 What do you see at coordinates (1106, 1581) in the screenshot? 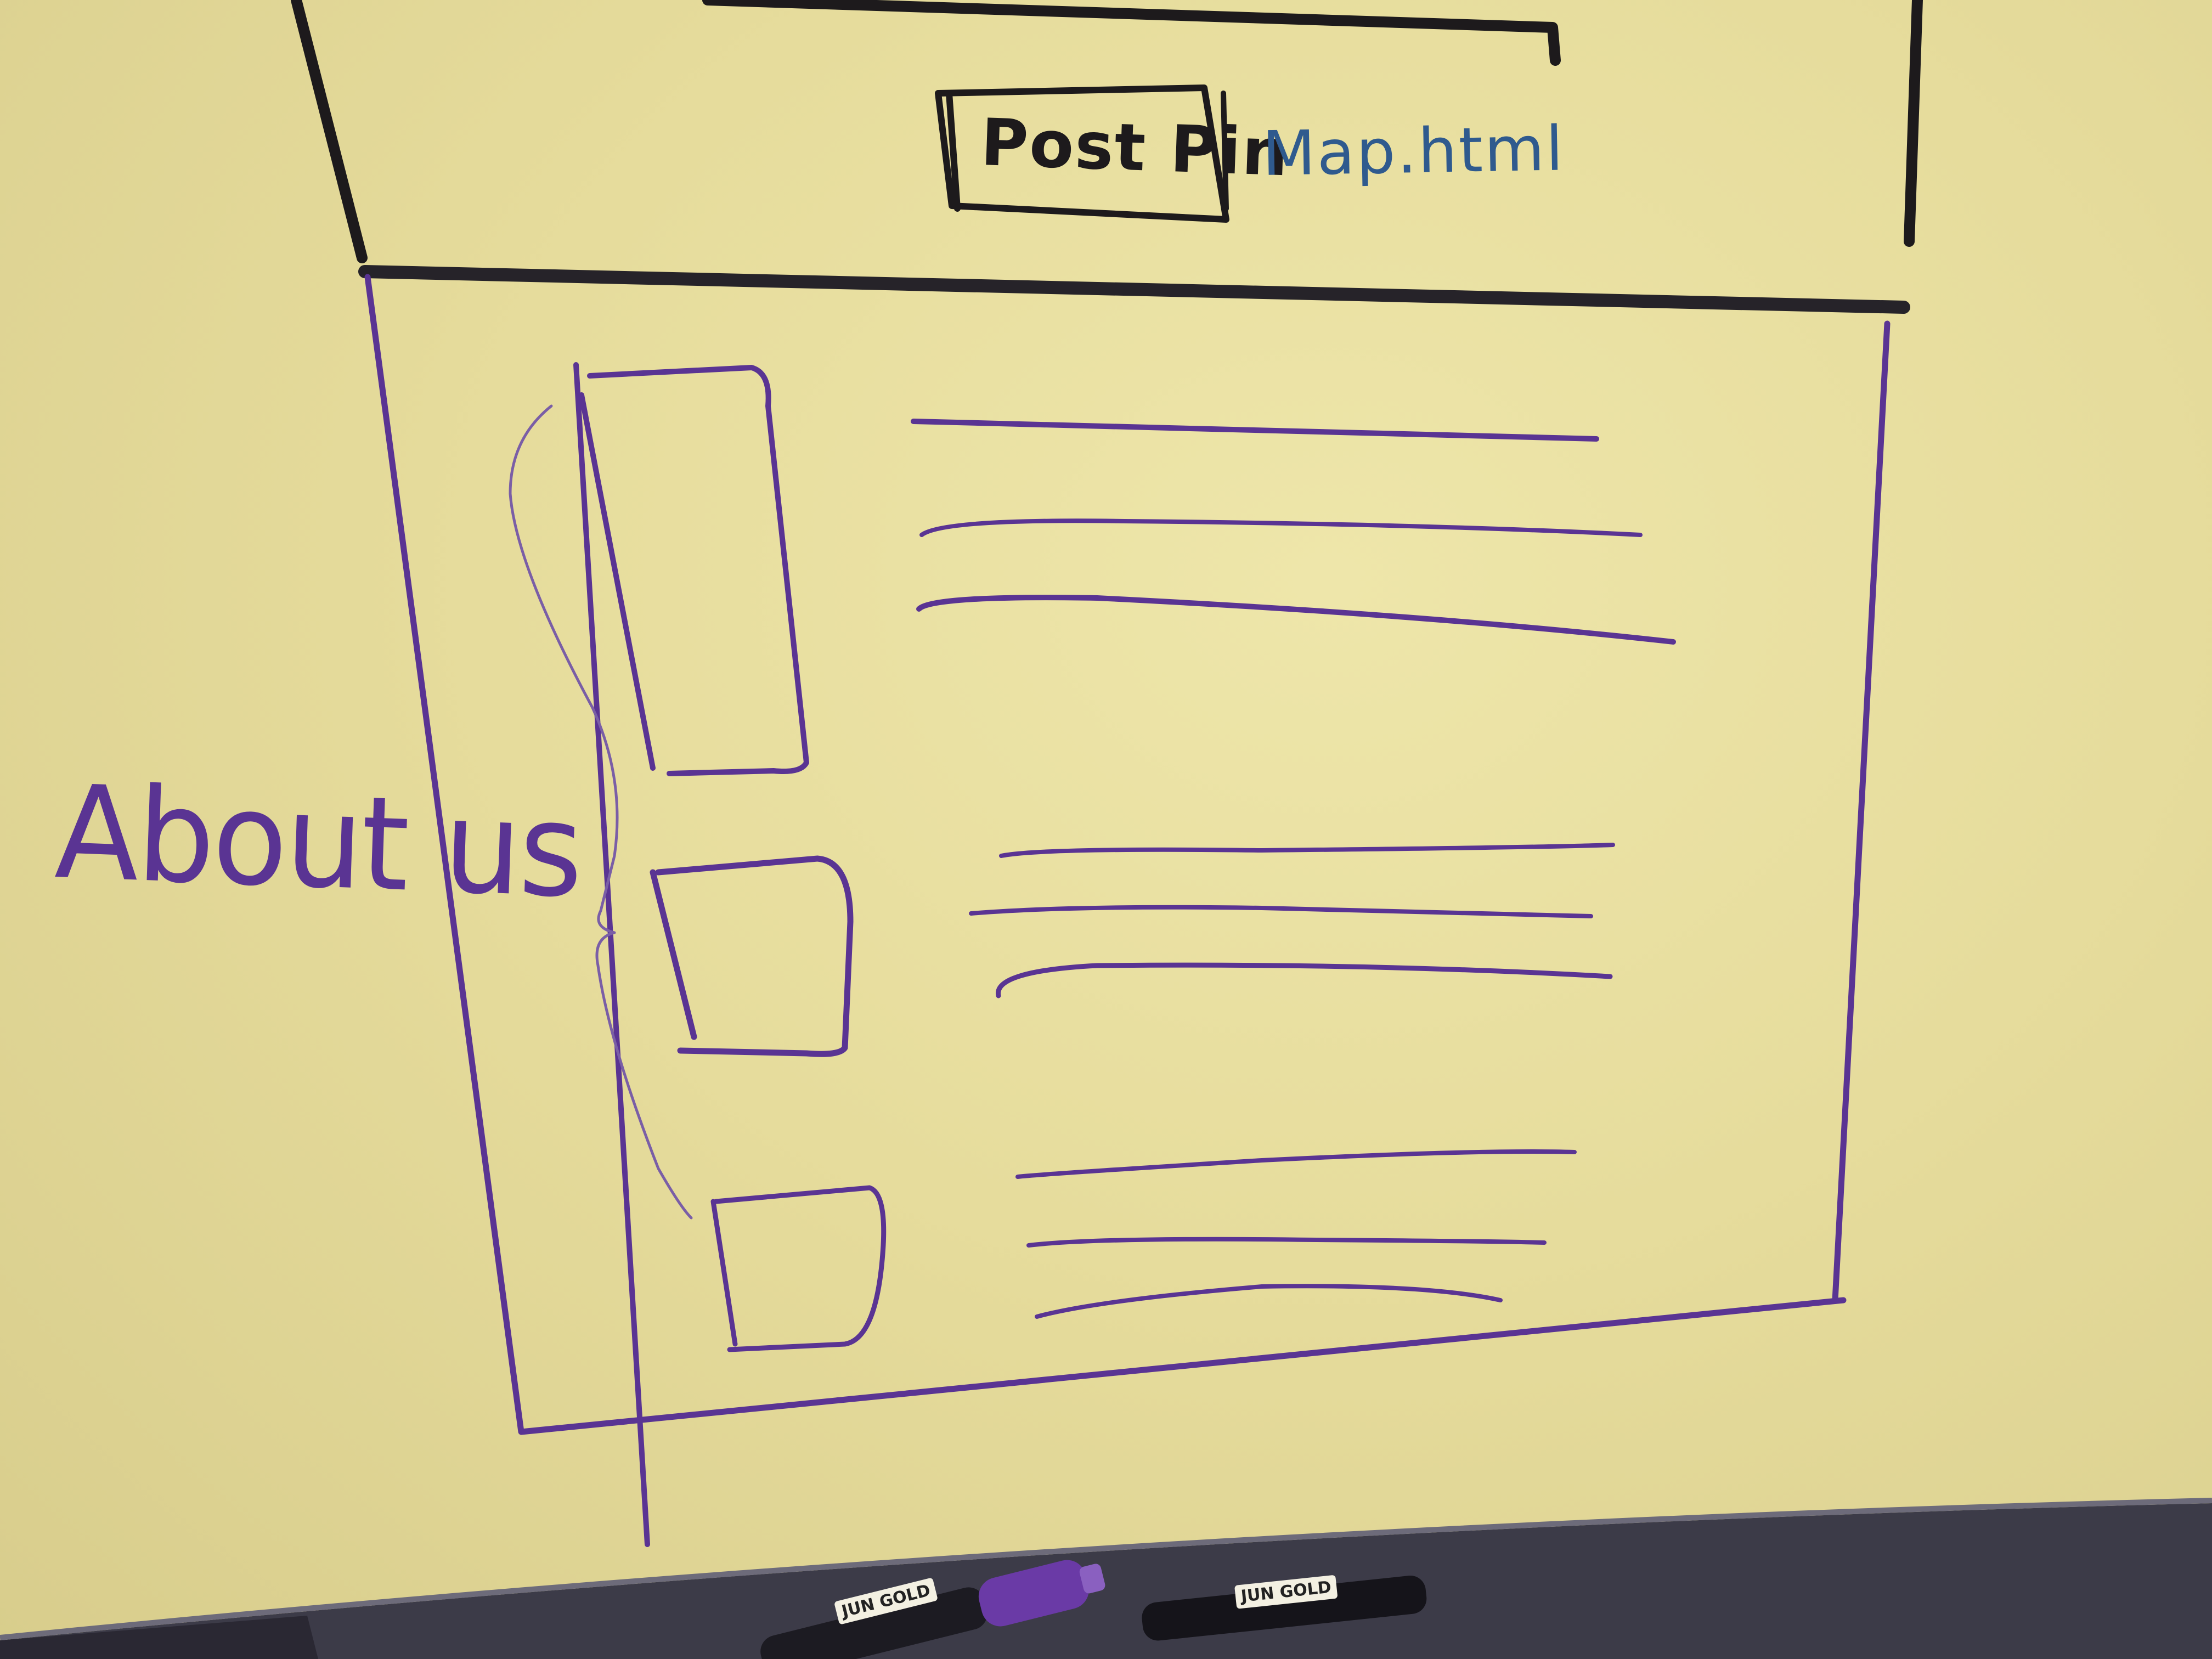
I see `tray-ledge` at bounding box center [1106, 1581].